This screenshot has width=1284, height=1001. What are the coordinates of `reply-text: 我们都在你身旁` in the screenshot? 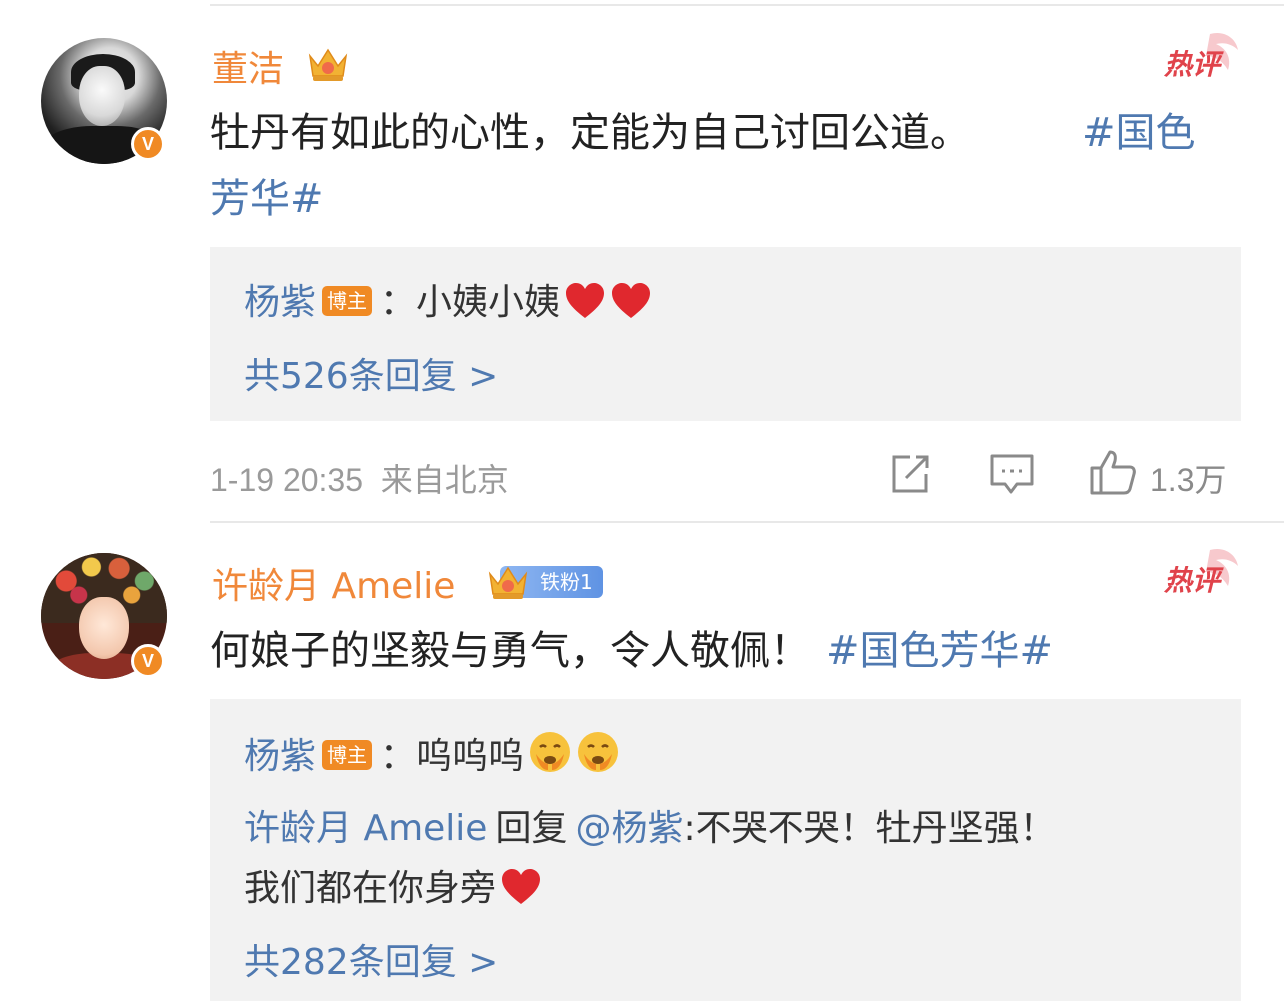 It's located at (370, 888).